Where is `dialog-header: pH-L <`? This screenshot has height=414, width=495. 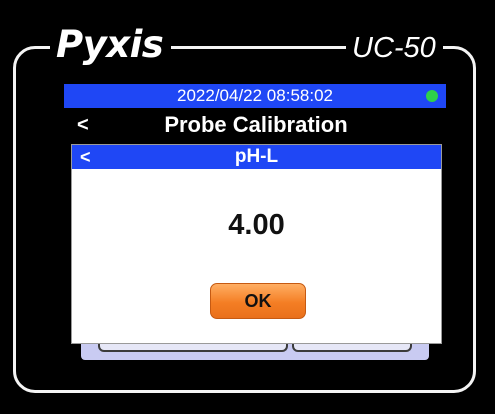 dialog-header: pH-L < is located at coordinates (256, 157).